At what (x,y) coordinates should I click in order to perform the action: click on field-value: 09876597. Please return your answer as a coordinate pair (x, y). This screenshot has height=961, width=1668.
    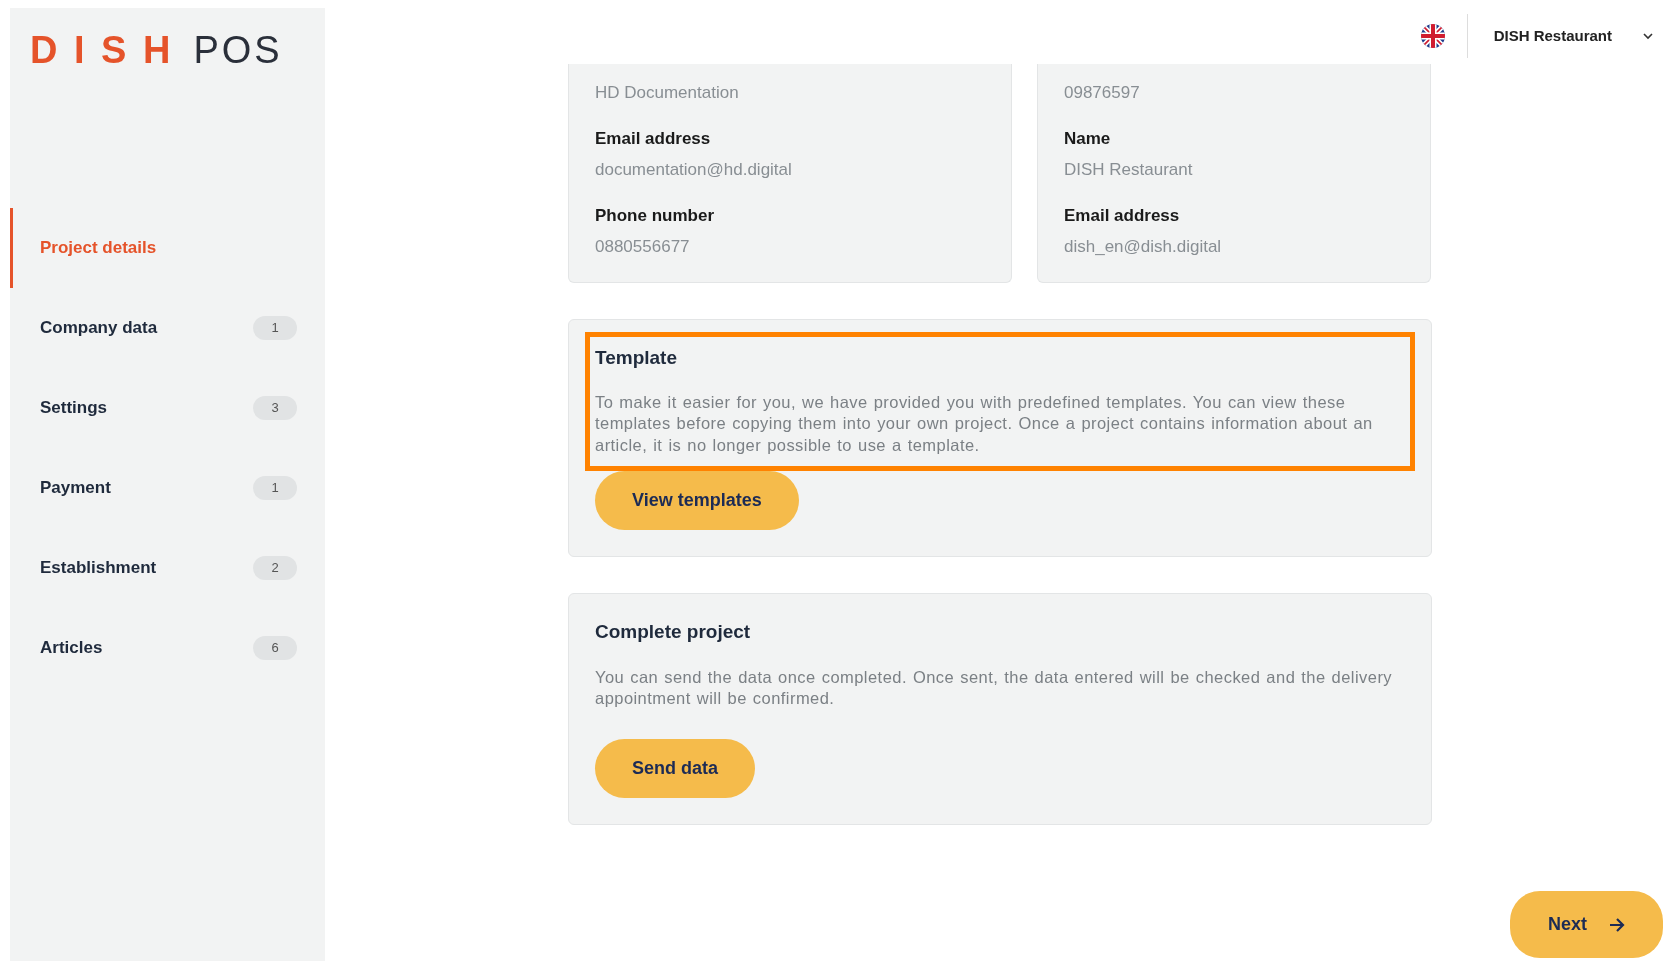
    Looking at the image, I should click on (1102, 93).